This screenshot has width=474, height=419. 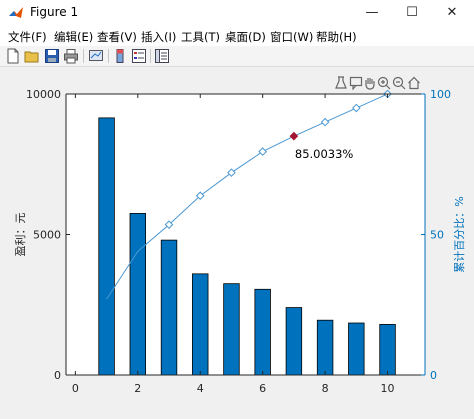 I want to click on y2-tick-label: 0, so click(x=433, y=375).